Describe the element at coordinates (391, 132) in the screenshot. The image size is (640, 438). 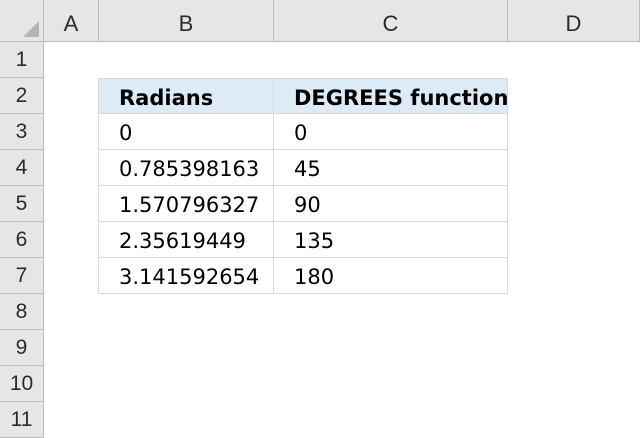
I see `cell-c3: 0` at that location.